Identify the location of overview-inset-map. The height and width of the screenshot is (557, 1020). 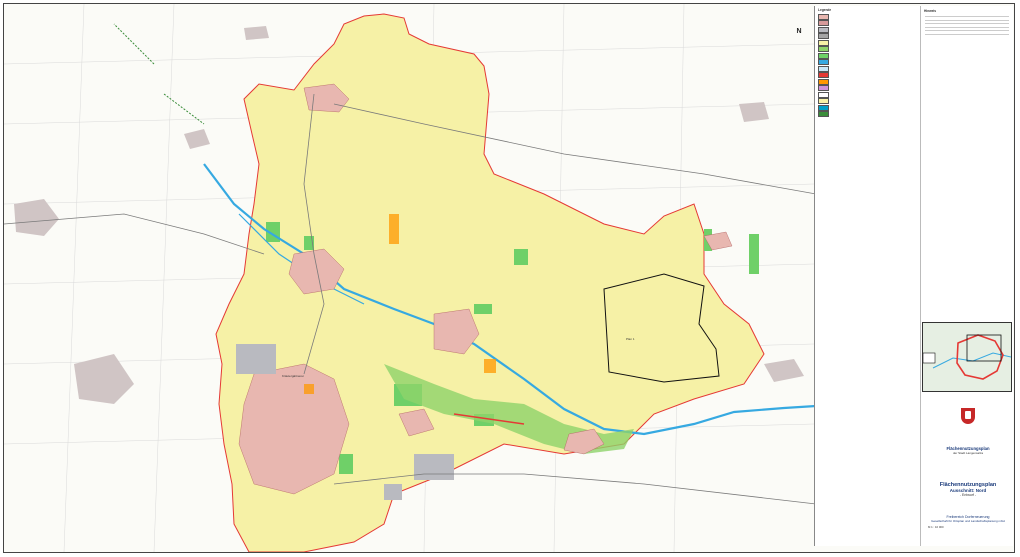
(967, 357).